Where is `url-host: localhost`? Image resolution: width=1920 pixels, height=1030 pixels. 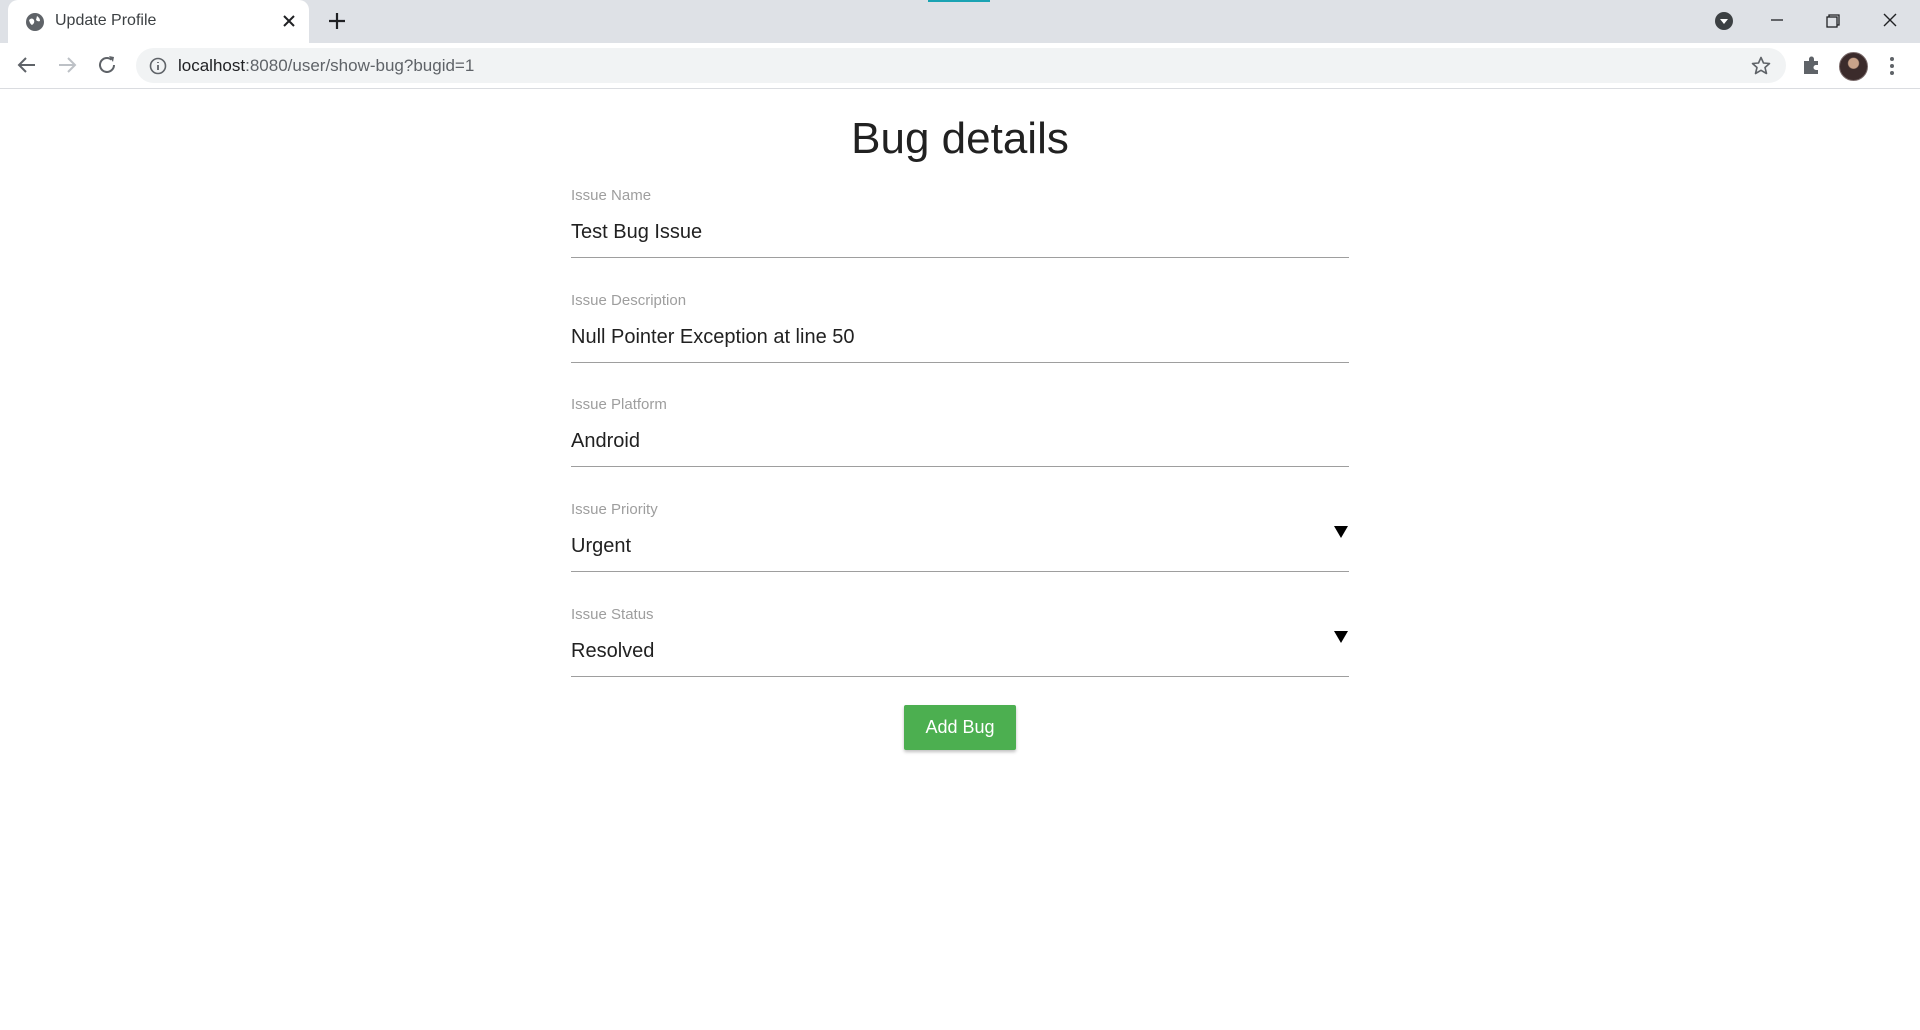
url-host: localhost is located at coordinates (212, 65).